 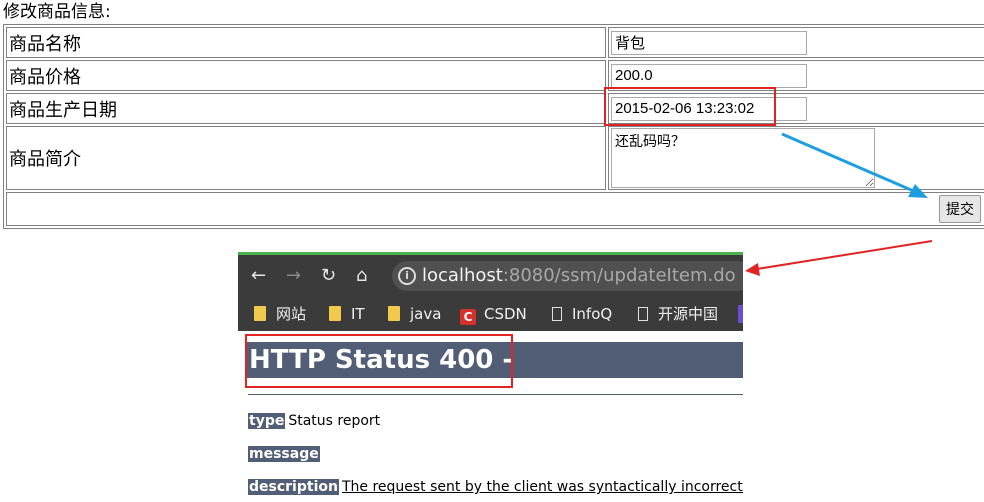 What do you see at coordinates (592, 314) in the screenshot?
I see `bookmark-label: InfoQ` at bounding box center [592, 314].